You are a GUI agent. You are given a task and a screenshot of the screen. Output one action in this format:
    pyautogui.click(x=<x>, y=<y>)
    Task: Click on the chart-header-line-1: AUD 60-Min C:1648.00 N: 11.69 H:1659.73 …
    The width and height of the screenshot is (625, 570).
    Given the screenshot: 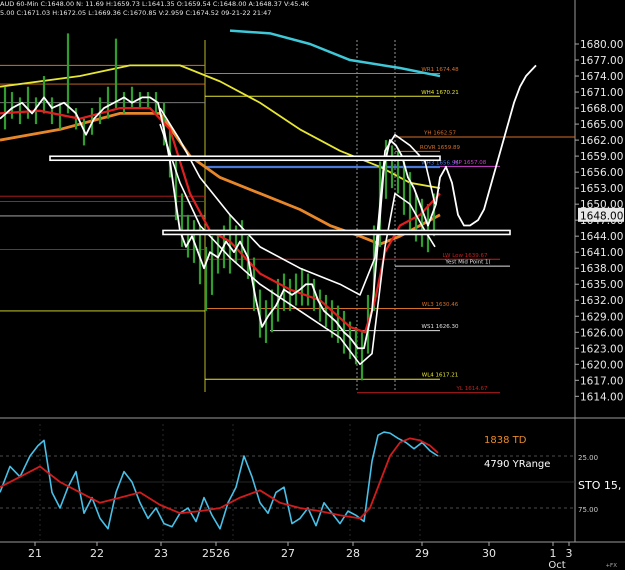 What is the action you would take?
    pyautogui.click(x=154, y=4)
    